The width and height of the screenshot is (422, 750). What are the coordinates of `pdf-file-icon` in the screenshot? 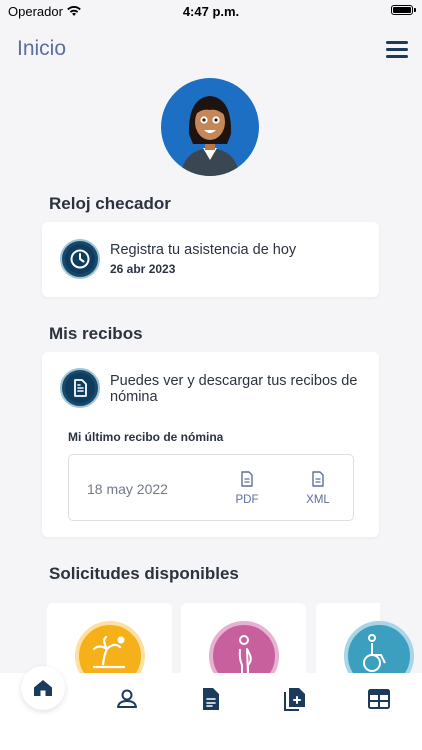 It's located at (247, 479).